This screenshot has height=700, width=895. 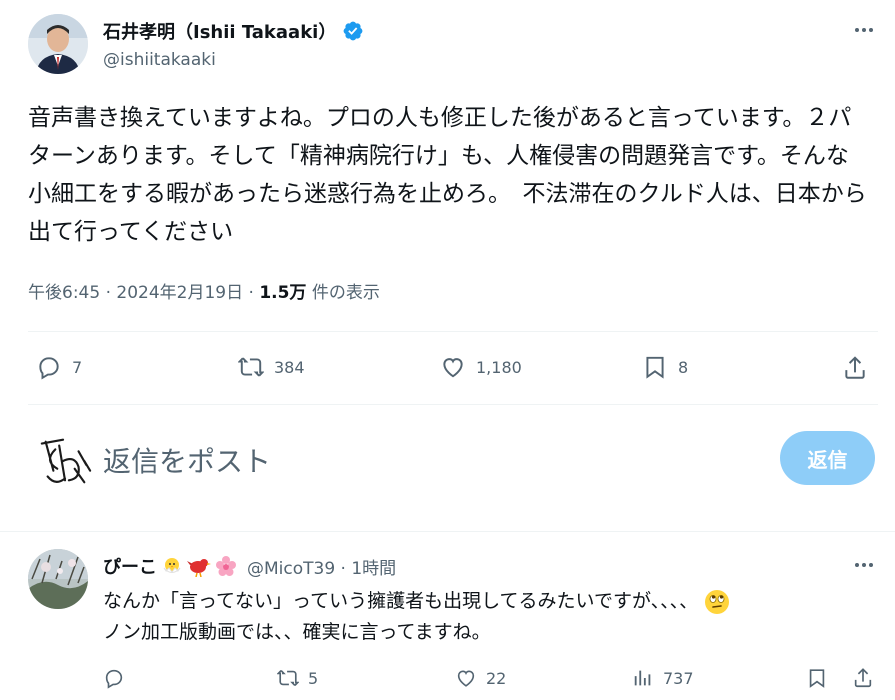 I want to click on bookmark-count: 8, so click(x=683, y=367).